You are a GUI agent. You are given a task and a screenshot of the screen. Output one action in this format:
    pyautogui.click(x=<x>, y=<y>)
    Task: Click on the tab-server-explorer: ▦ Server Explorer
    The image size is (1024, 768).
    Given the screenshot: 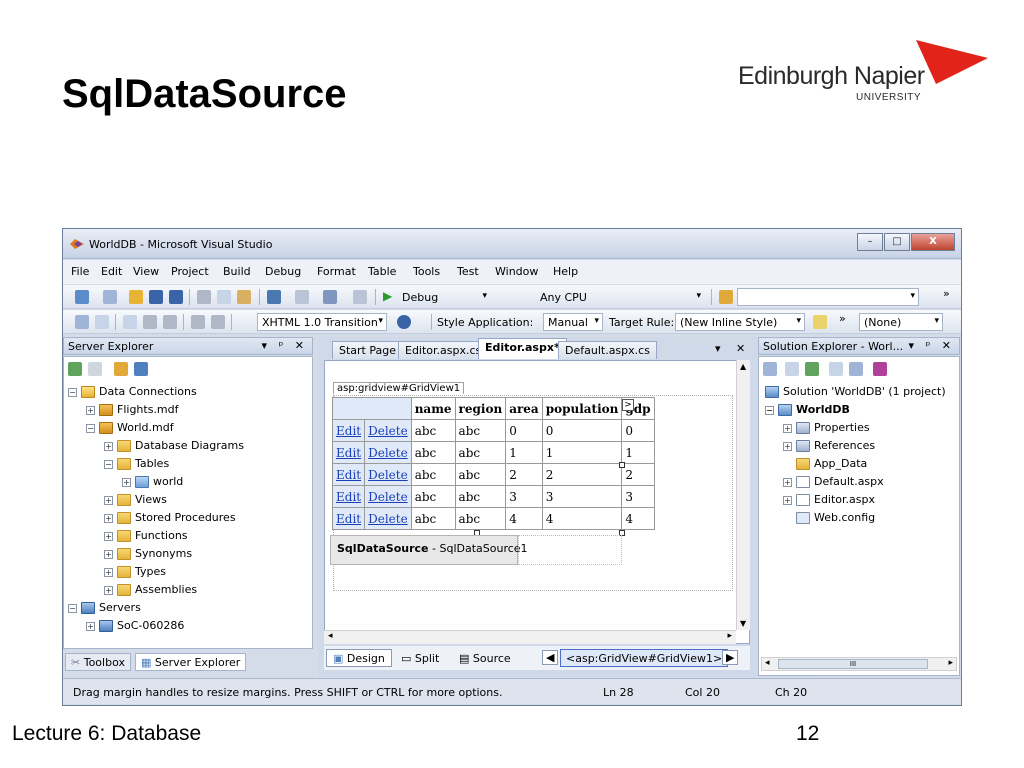 What is the action you would take?
    pyautogui.click(x=191, y=662)
    